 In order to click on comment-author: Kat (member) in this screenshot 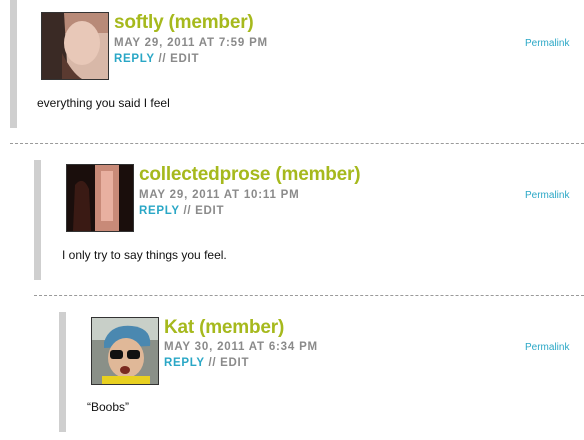, I will do `click(224, 328)`.